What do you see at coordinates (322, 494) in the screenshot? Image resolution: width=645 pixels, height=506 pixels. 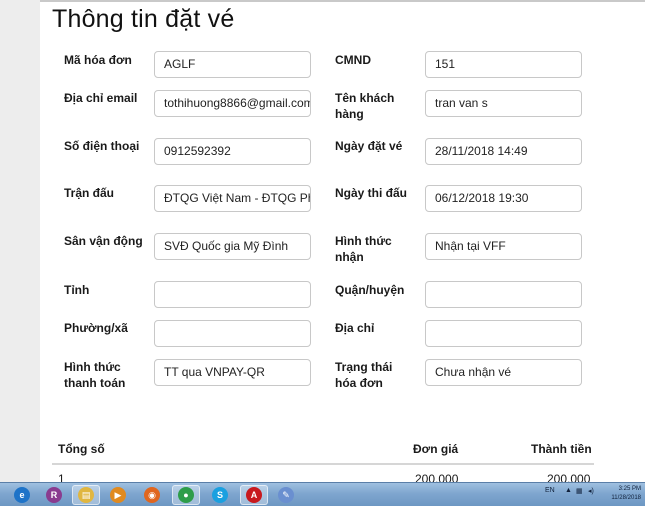 I see `taskbar: e R ▤ ▶ ◉ ● S A ✎ EN ▲ ▦ ◂) 3:25 PM 11/28/2018` at bounding box center [322, 494].